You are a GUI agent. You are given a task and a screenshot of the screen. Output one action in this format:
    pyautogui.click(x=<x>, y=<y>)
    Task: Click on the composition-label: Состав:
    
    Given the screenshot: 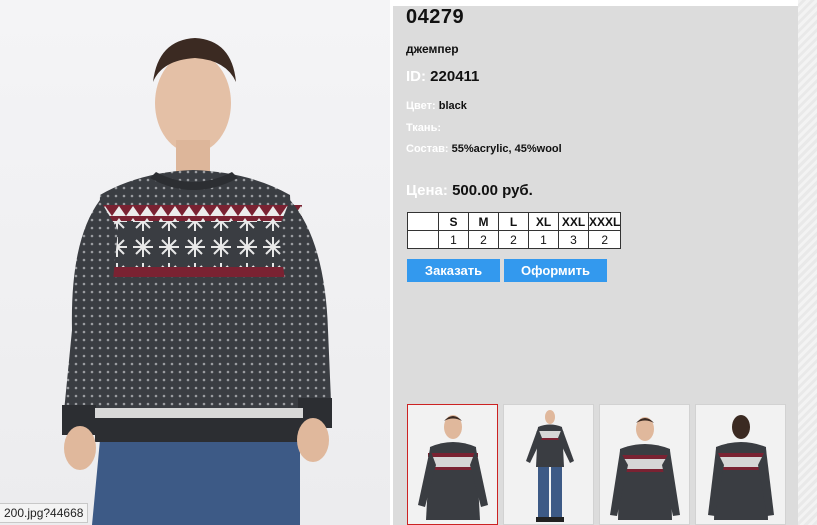 What is the action you would take?
    pyautogui.click(x=427, y=149)
    